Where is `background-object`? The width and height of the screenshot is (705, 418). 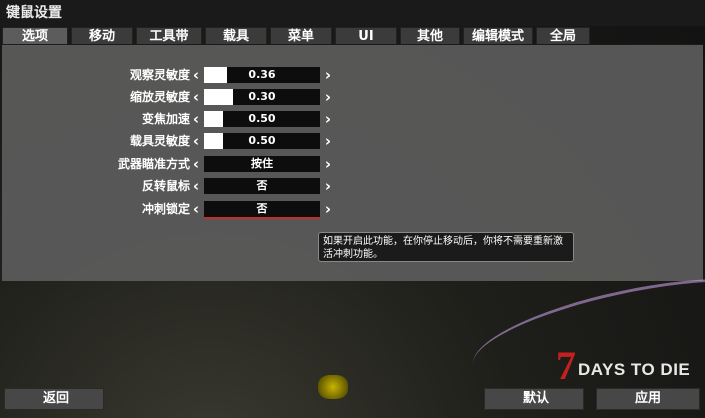
background-object is located at coordinates (333, 387).